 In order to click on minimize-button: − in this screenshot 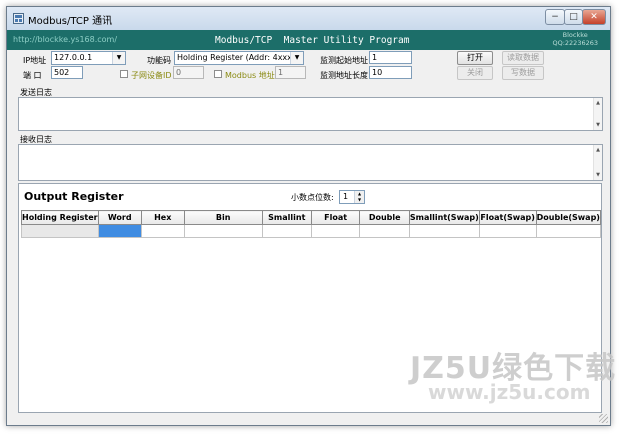, I will do `click(555, 17)`.